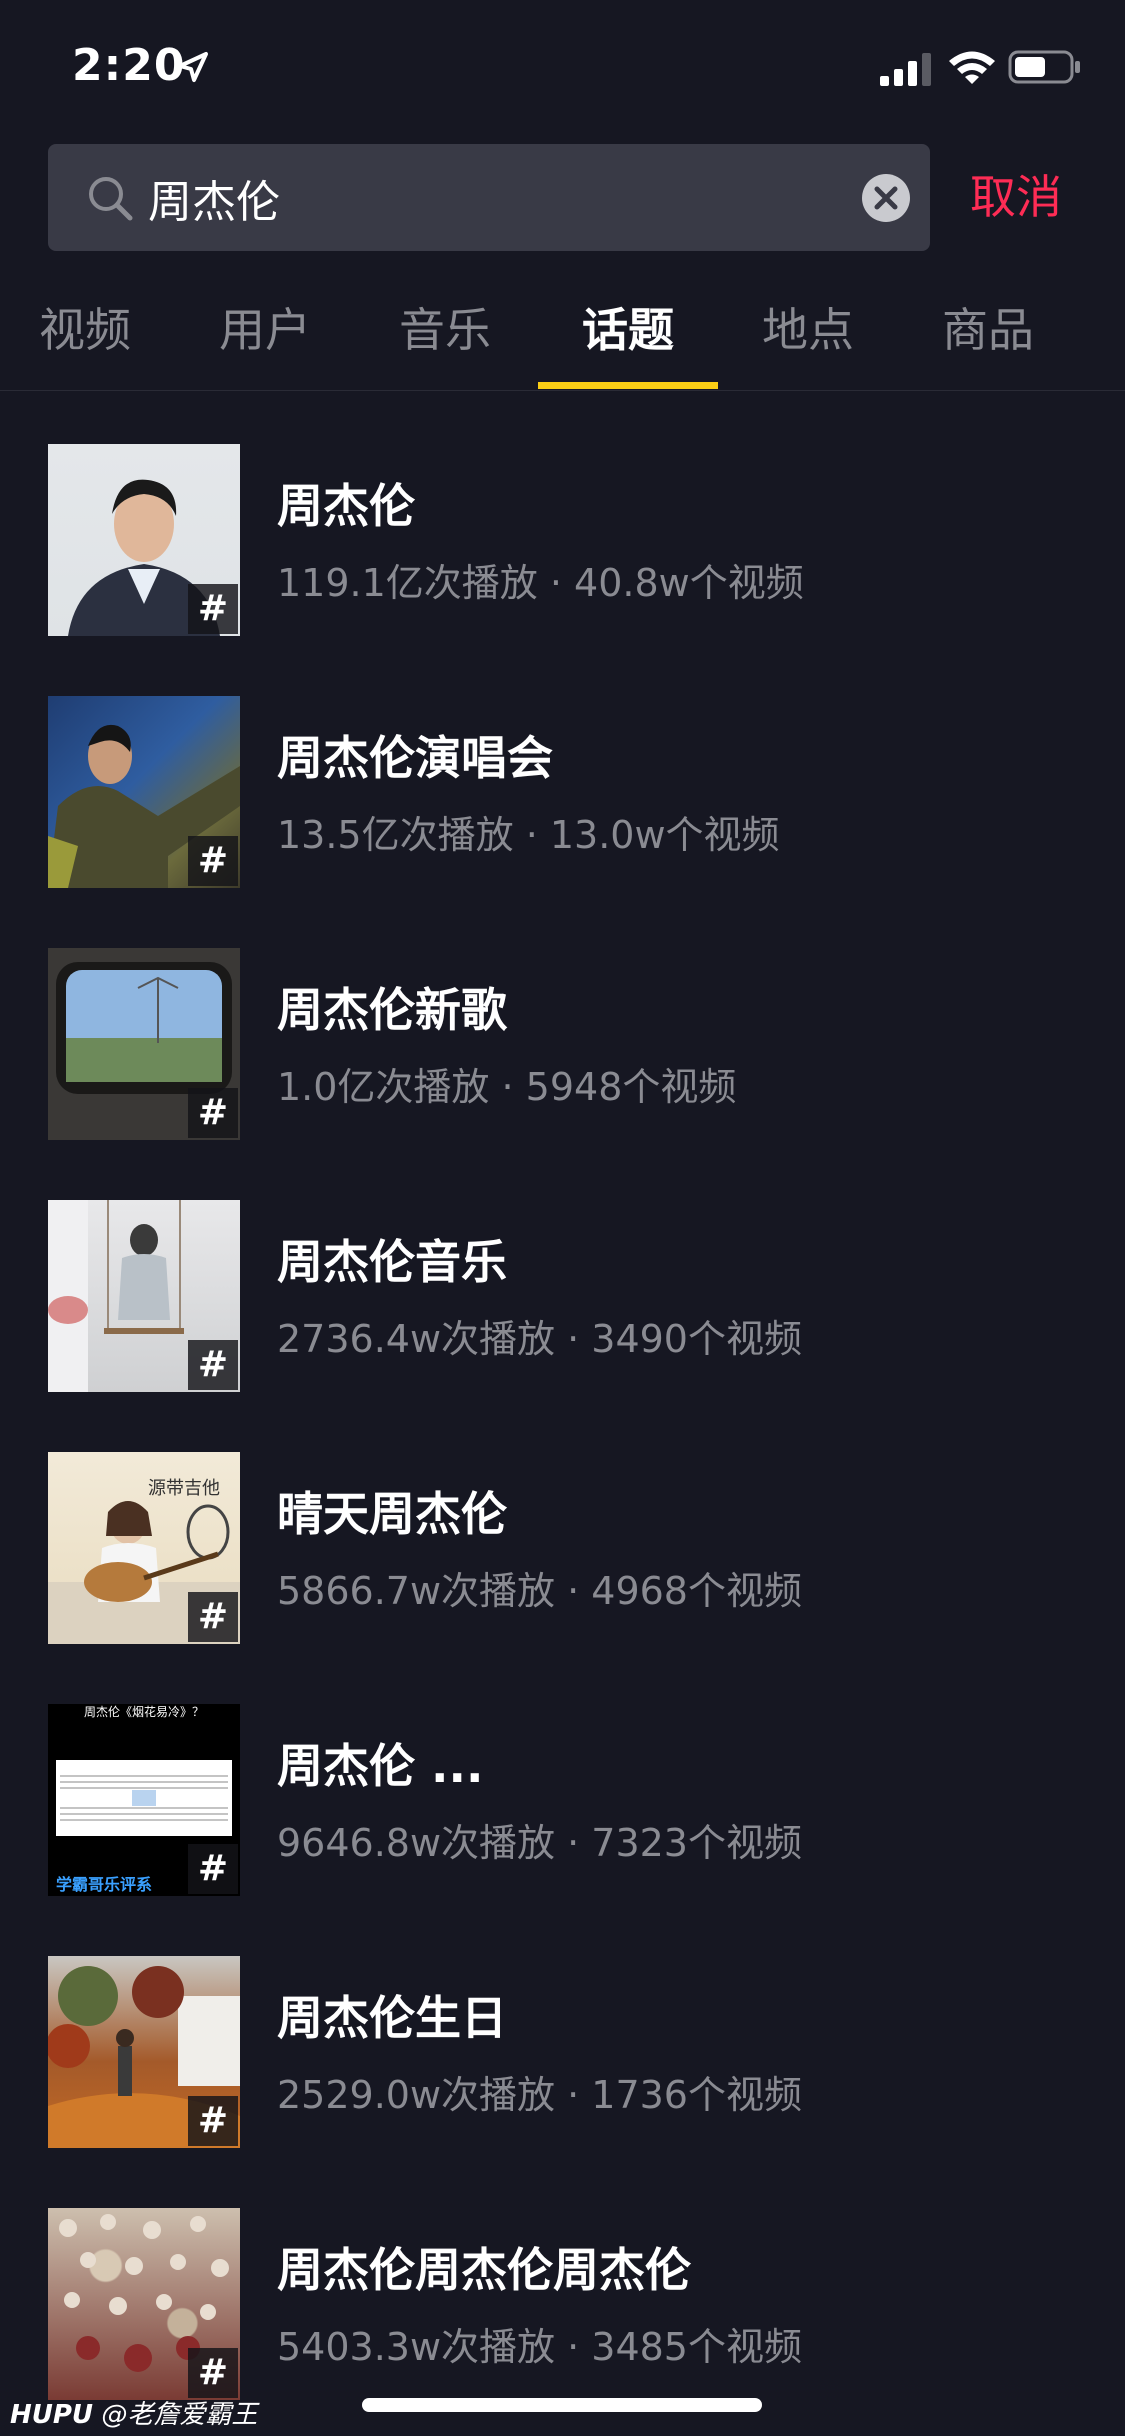  What do you see at coordinates (528, 835) in the screenshot?
I see `topic-stats: 13.5亿次播放 · 13.0w个视频` at bounding box center [528, 835].